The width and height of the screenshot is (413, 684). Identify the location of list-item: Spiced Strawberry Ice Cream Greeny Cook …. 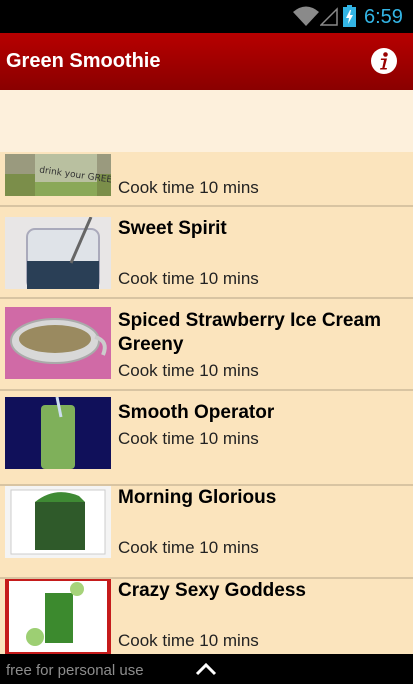
(206, 345).